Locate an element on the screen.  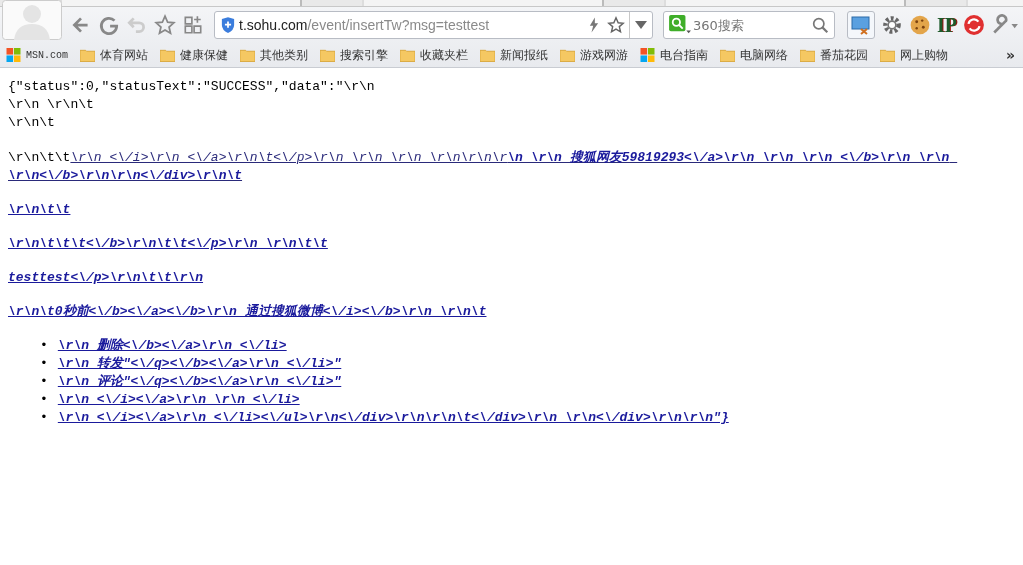
bookmark-item: 体育网站 is located at coordinates (114, 55).